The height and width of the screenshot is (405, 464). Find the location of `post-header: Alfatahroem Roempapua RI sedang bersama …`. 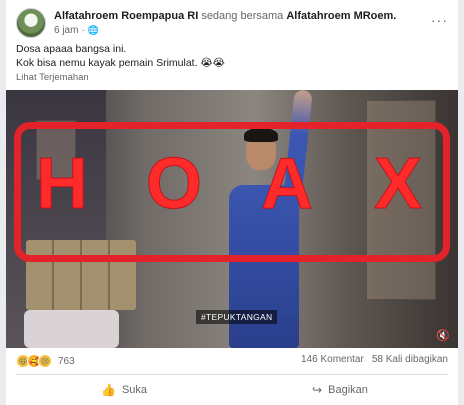

post-header: Alfatahroem Roempapua RI sedang bersama … is located at coordinates (232, 23).